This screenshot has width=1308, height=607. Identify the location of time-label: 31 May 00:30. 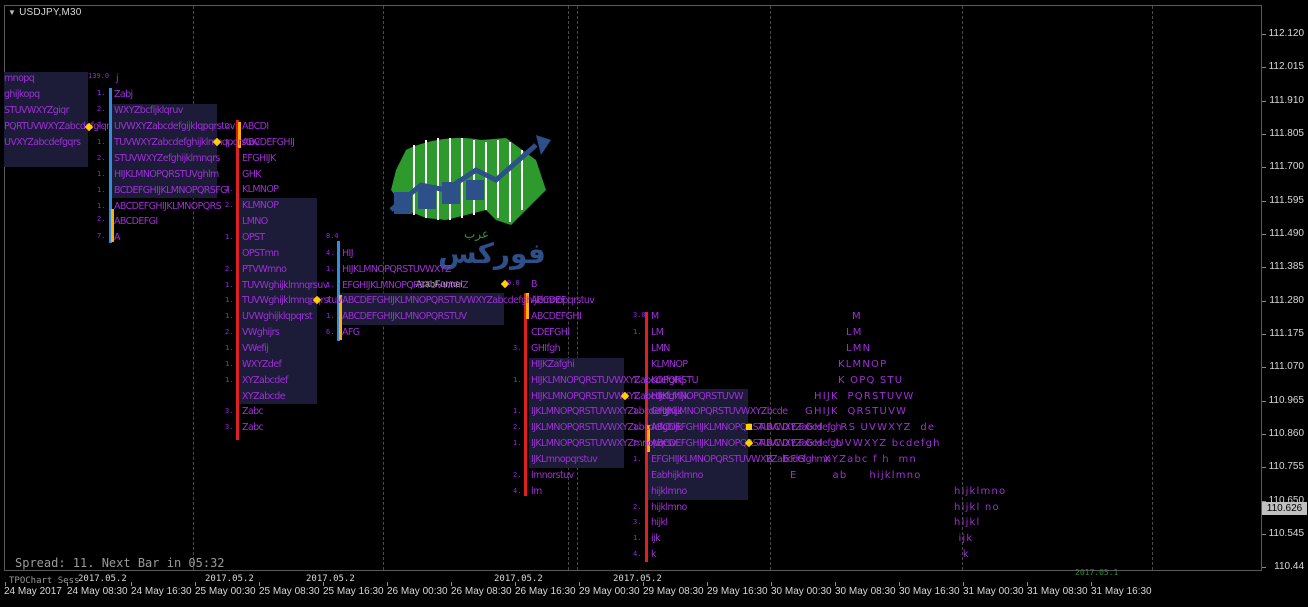
(993, 591).